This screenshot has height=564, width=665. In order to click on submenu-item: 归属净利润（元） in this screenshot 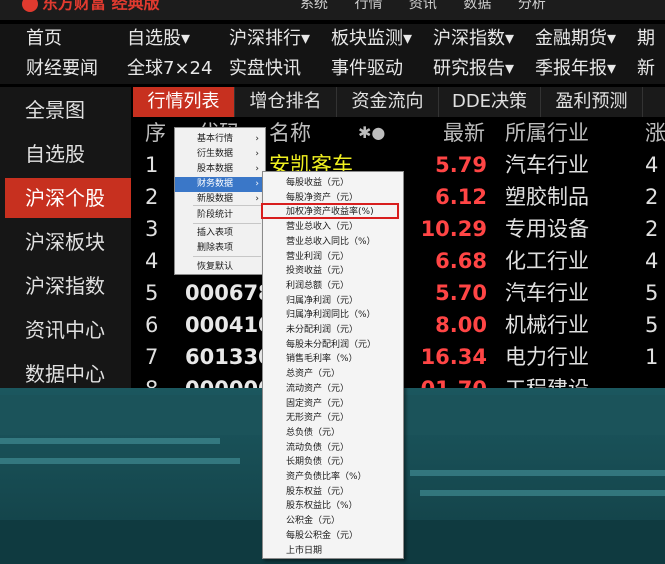, I will do `click(333, 301)`.